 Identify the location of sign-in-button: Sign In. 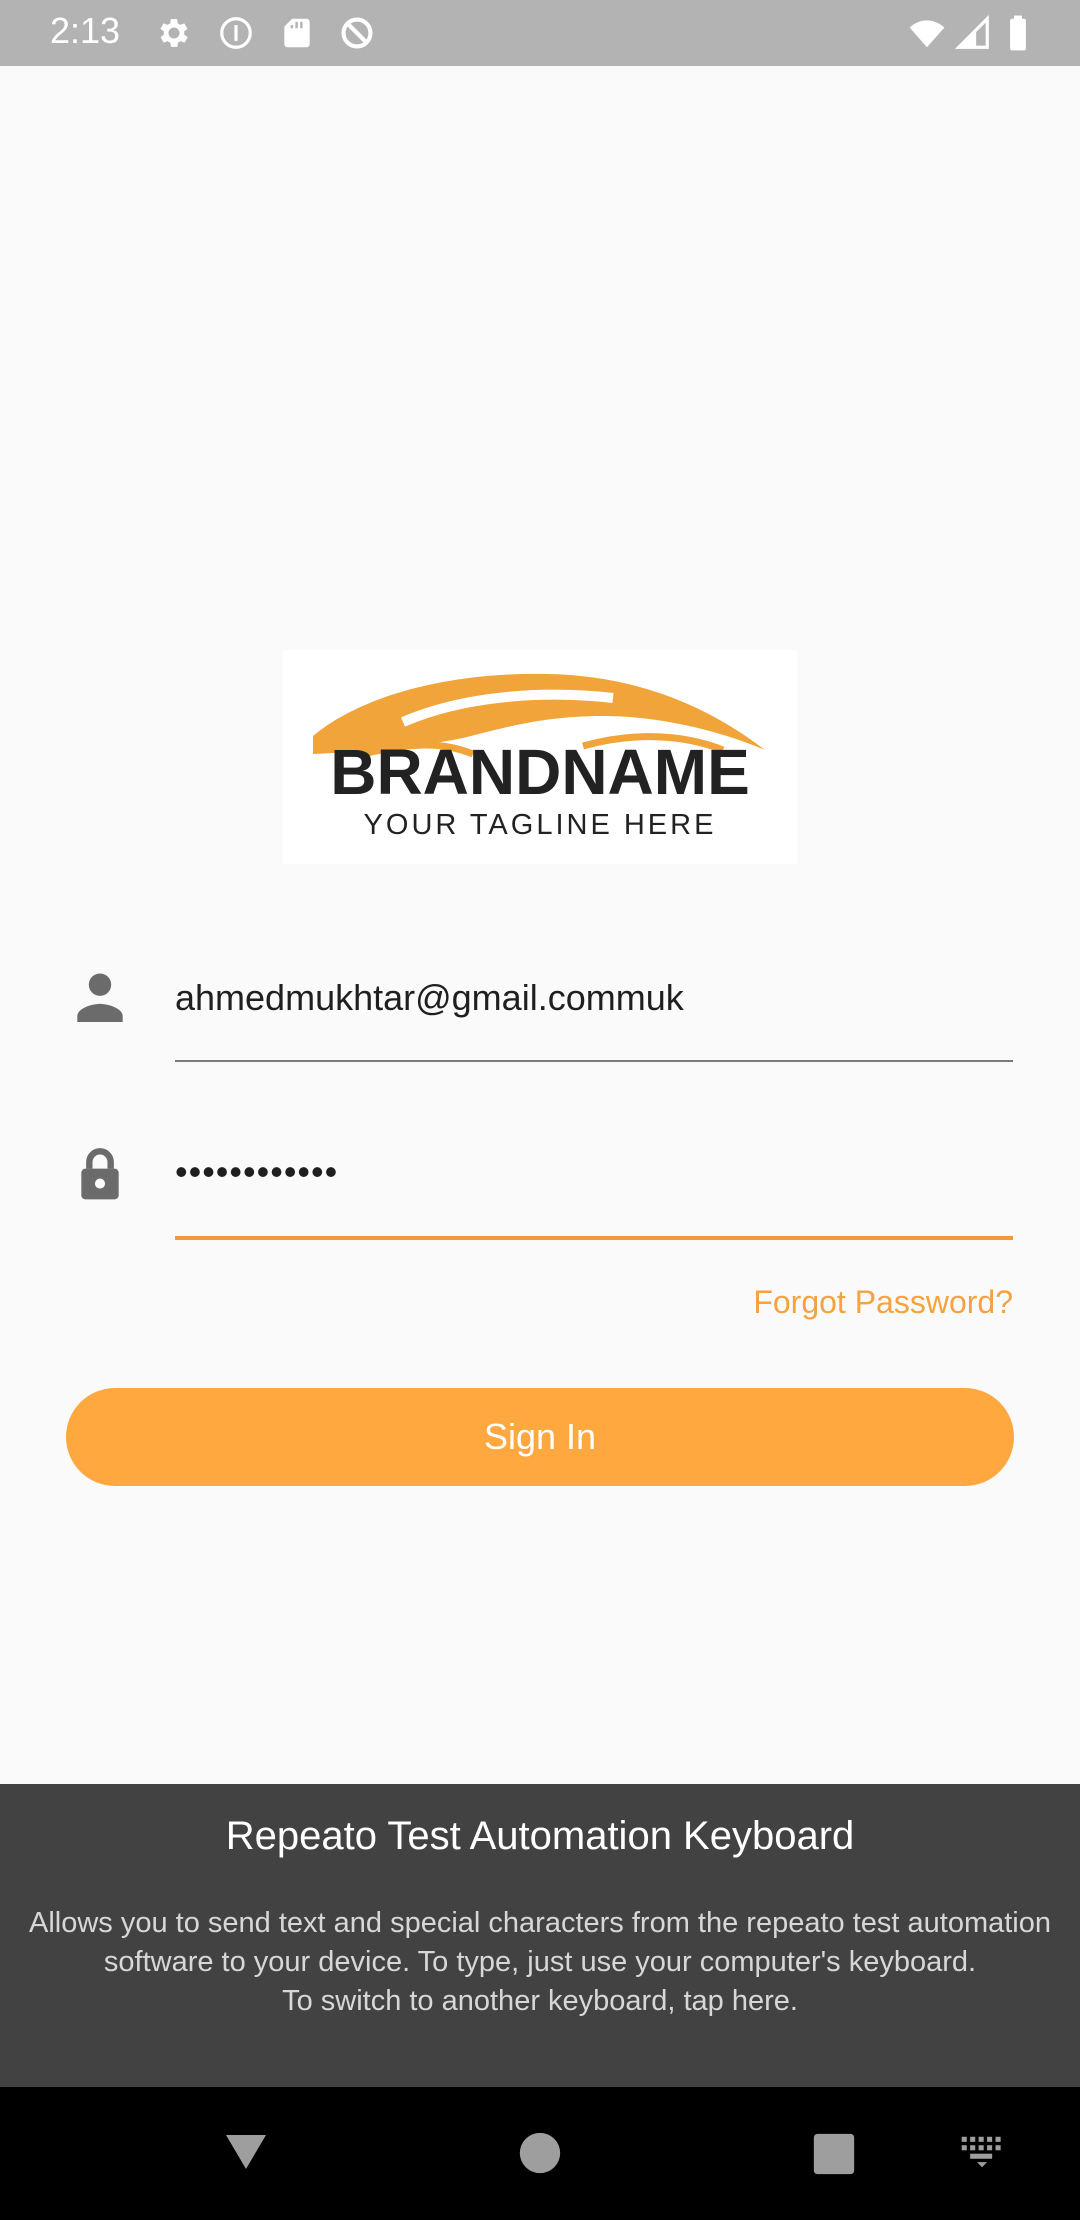
(540, 1437).